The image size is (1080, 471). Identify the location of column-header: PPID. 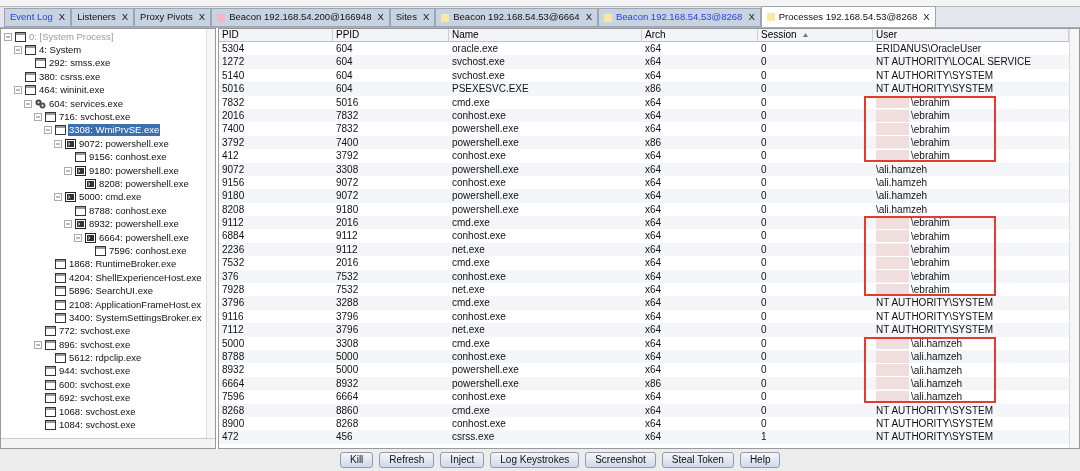
(391, 35).